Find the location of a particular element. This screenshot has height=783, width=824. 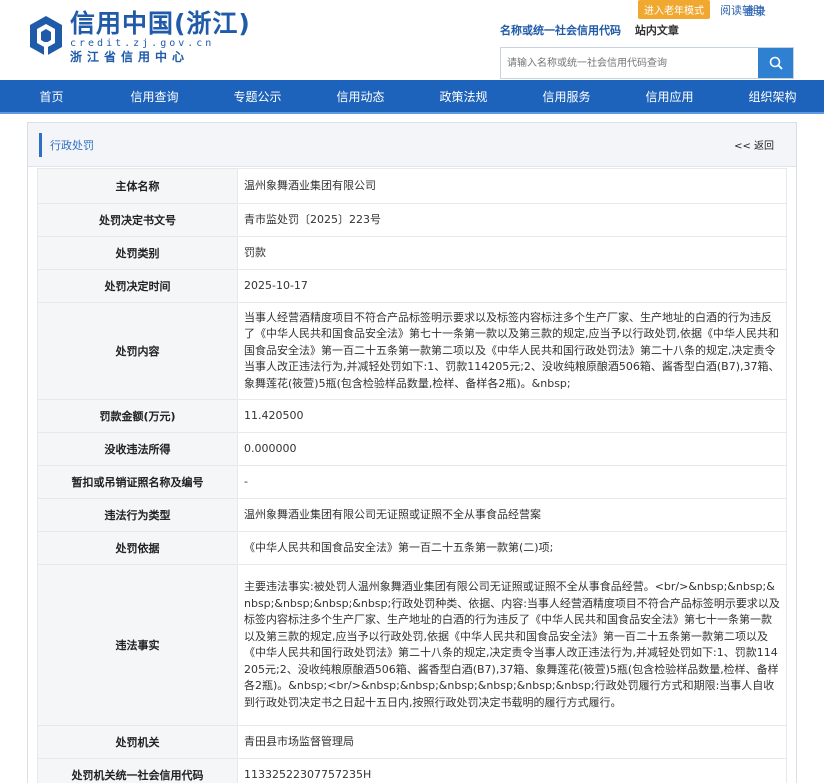

row-value: 青市监处罚〔2025〕223号 is located at coordinates (512, 220).